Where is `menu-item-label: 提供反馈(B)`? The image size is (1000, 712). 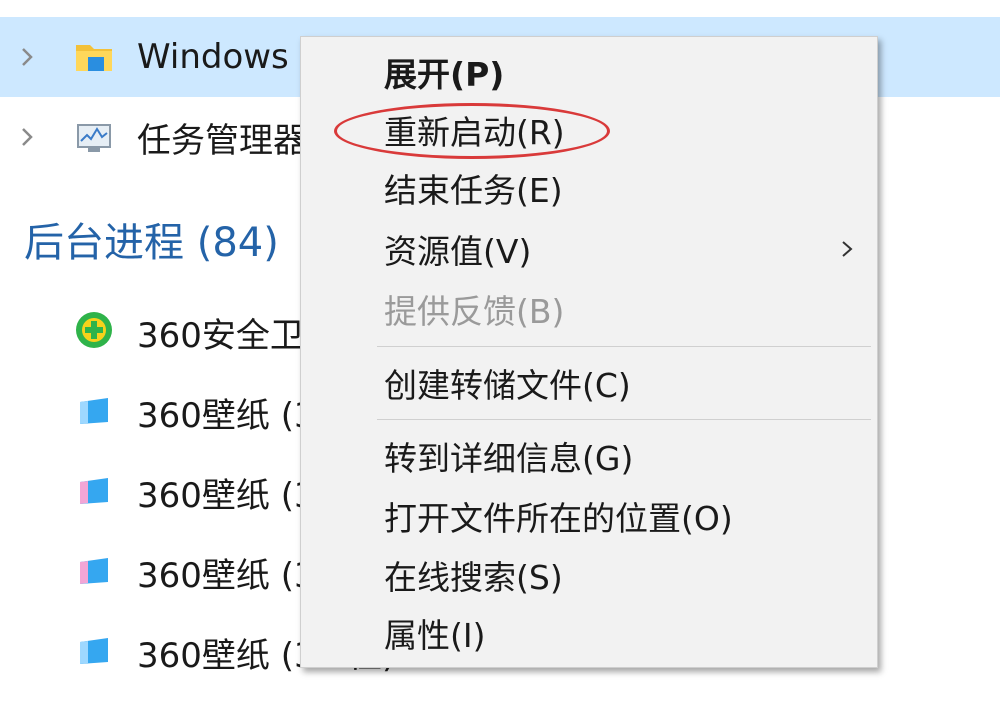 menu-item-label: 提供反馈(B) is located at coordinates (474, 311).